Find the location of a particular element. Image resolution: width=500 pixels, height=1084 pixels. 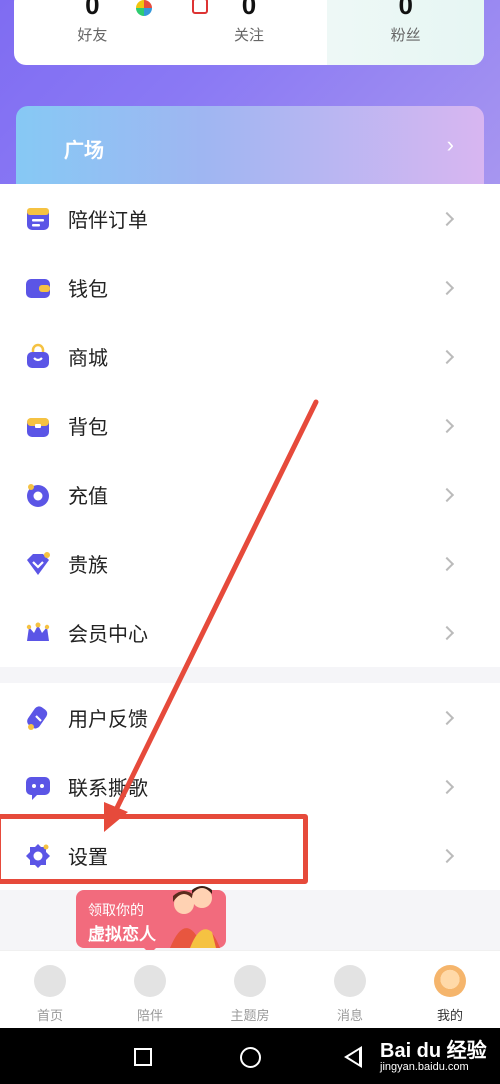

recents-square-icon is located at coordinates (143, 1057).